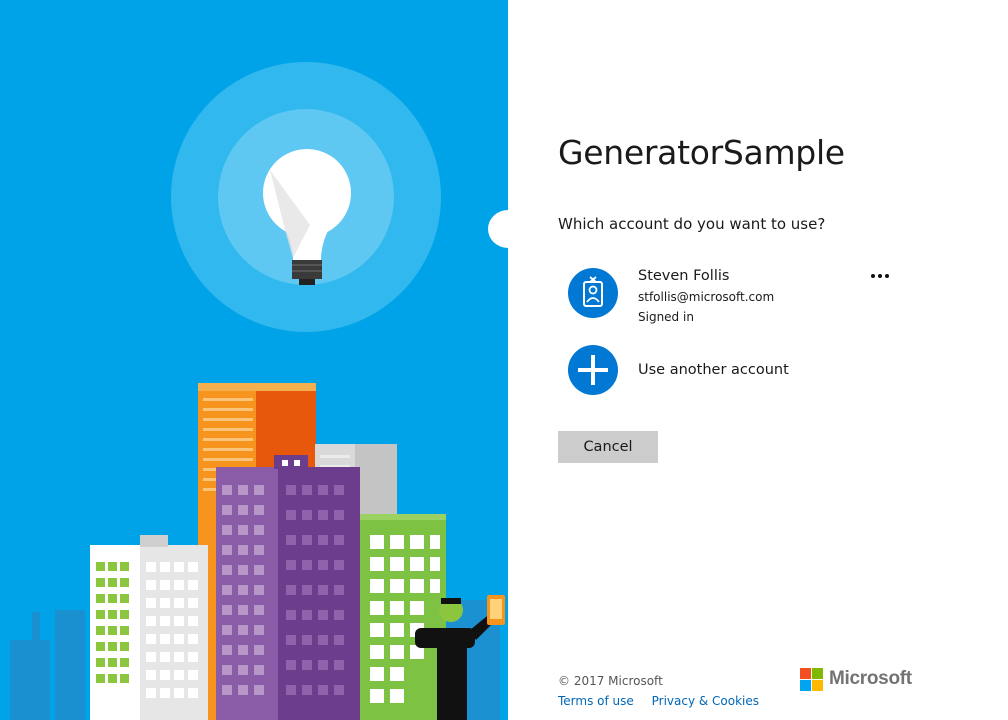 The image size is (1008, 720). What do you see at coordinates (608, 447) in the screenshot?
I see `cancel-button: Cancel` at bounding box center [608, 447].